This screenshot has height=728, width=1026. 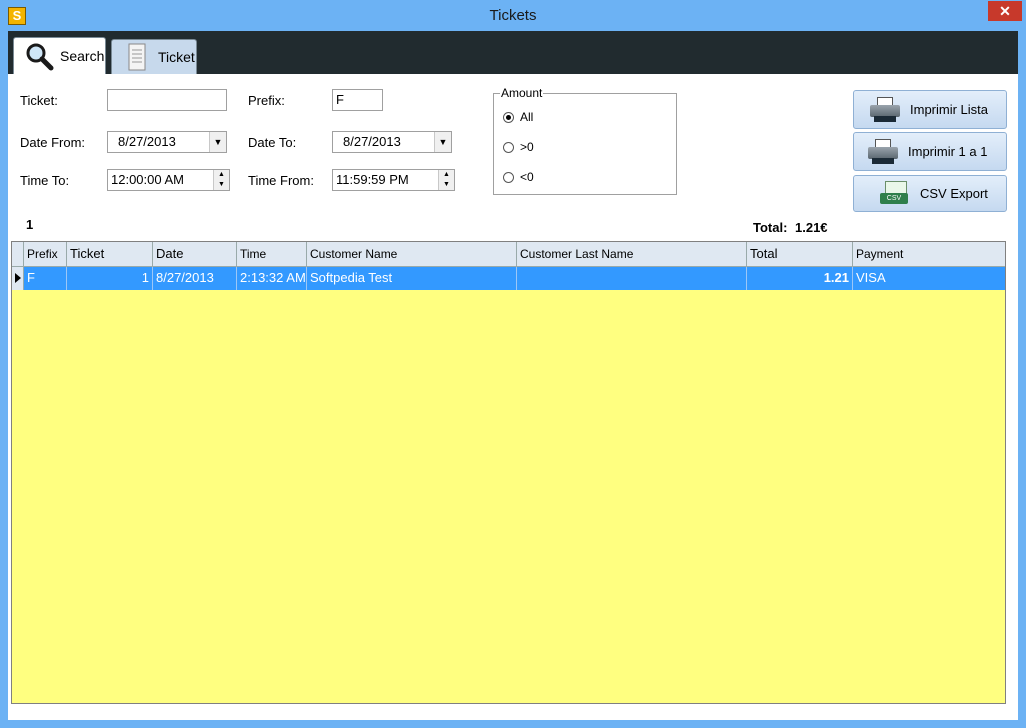 What do you see at coordinates (527, 147) in the screenshot?
I see `amount-option-positive-label: >0` at bounding box center [527, 147].